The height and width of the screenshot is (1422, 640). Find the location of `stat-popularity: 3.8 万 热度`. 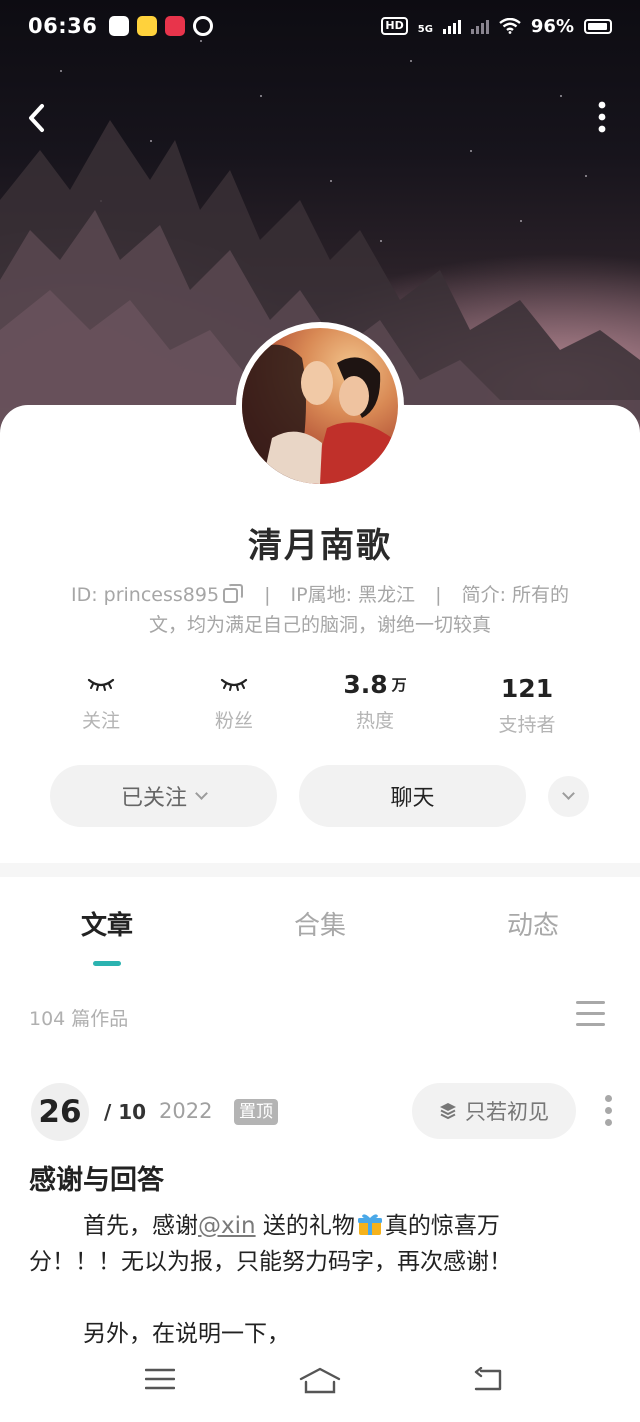

stat-popularity: 3.8 万 热度 is located at coordinates (375, 698).